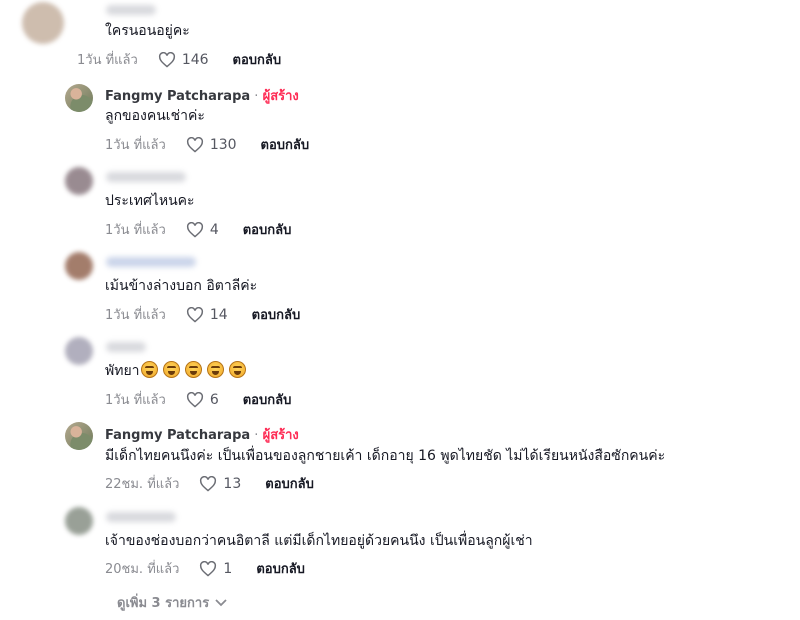 This screenshot has height=620, width=800. I want to click on comment-text-body: พัทยา, so click(122, 371).